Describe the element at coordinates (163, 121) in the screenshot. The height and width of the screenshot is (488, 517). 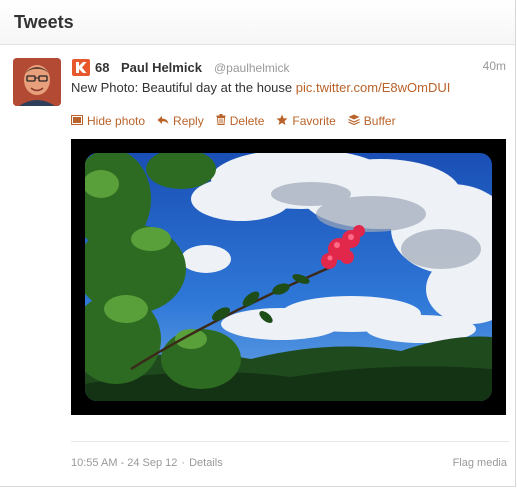
I see `reply-icon` at that location.